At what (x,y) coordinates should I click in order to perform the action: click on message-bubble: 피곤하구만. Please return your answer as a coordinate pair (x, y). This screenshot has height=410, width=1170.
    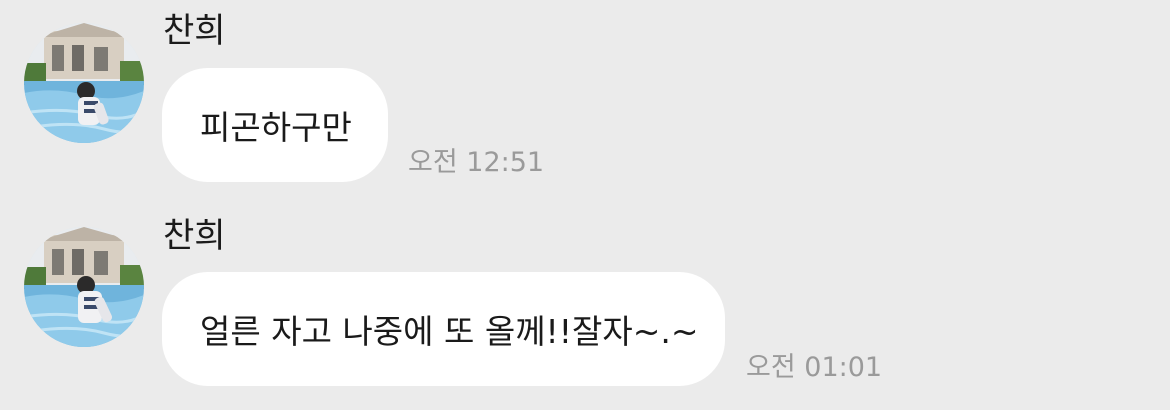
    Looking at the image, I should click on (275, 125).